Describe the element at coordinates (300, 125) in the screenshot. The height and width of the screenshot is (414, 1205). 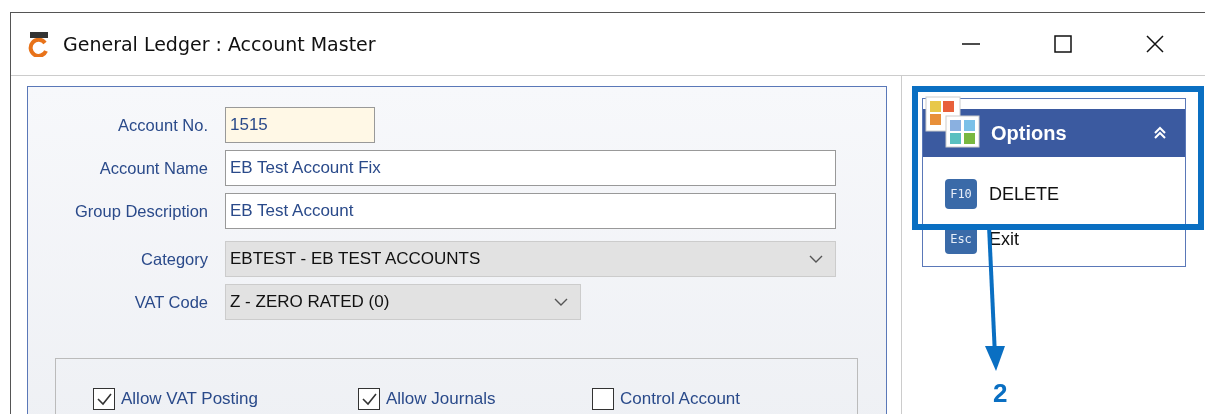
I see `input-field: 1515` at that location.